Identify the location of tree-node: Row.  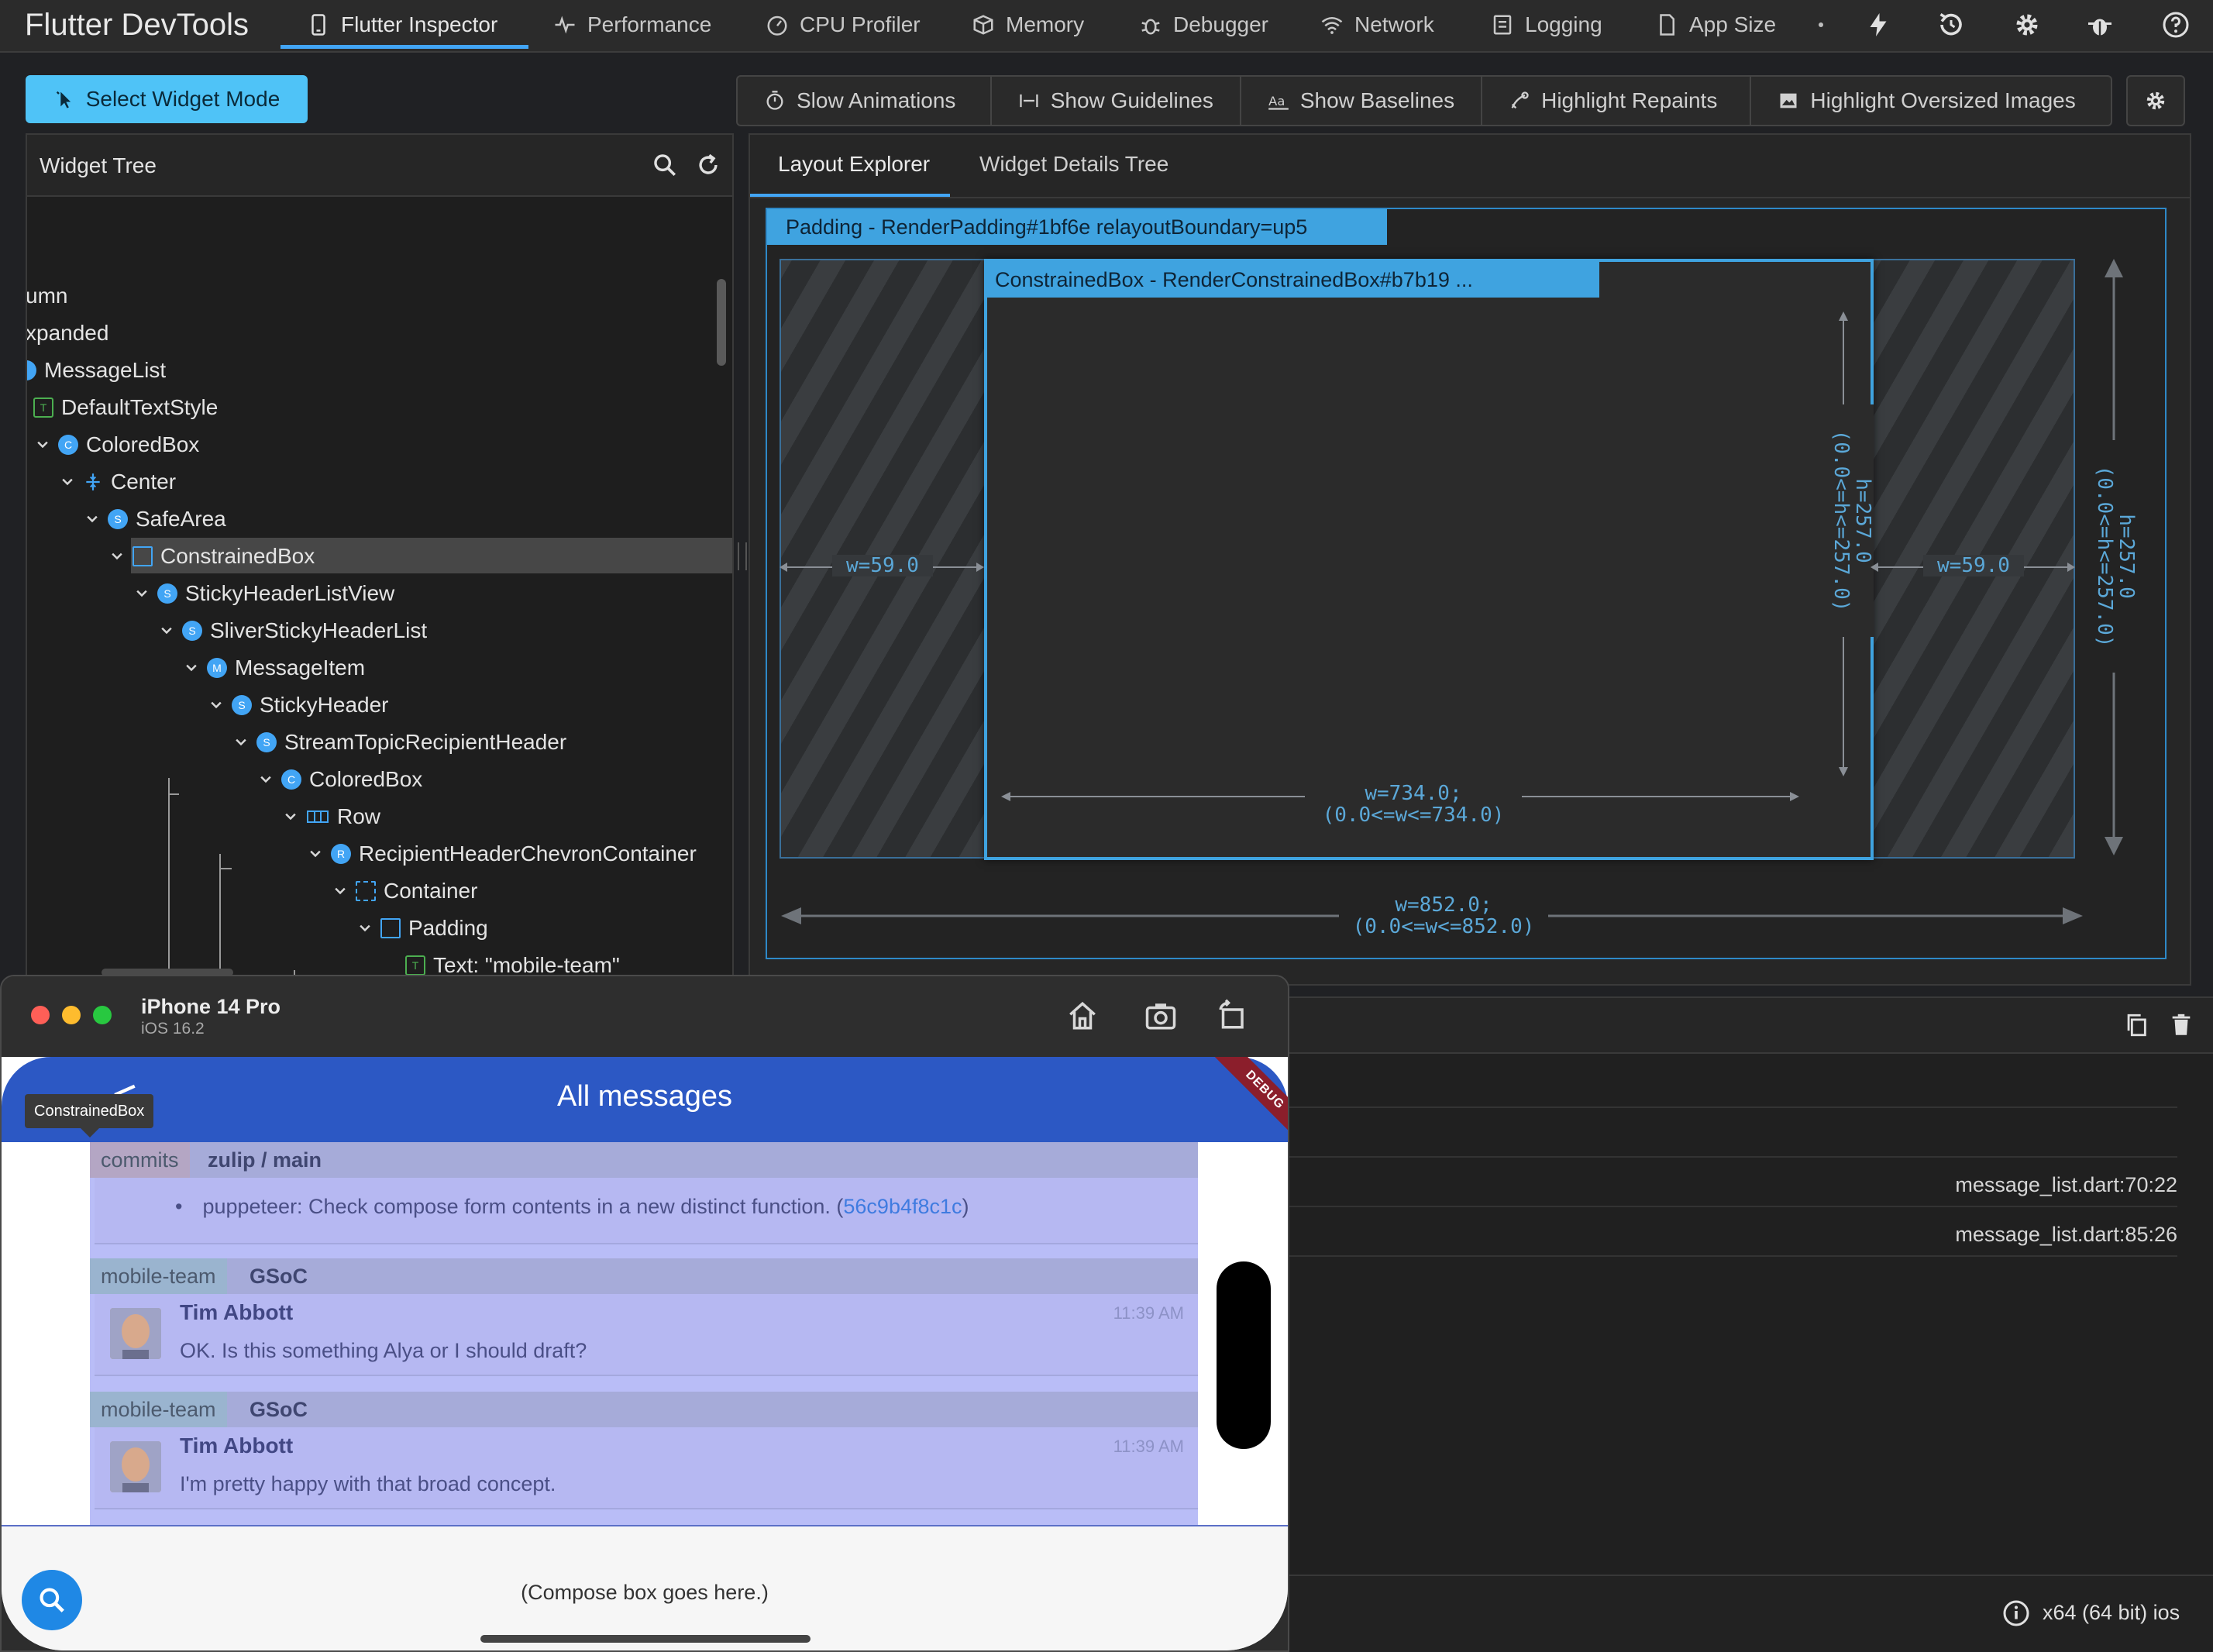
(332, 817).